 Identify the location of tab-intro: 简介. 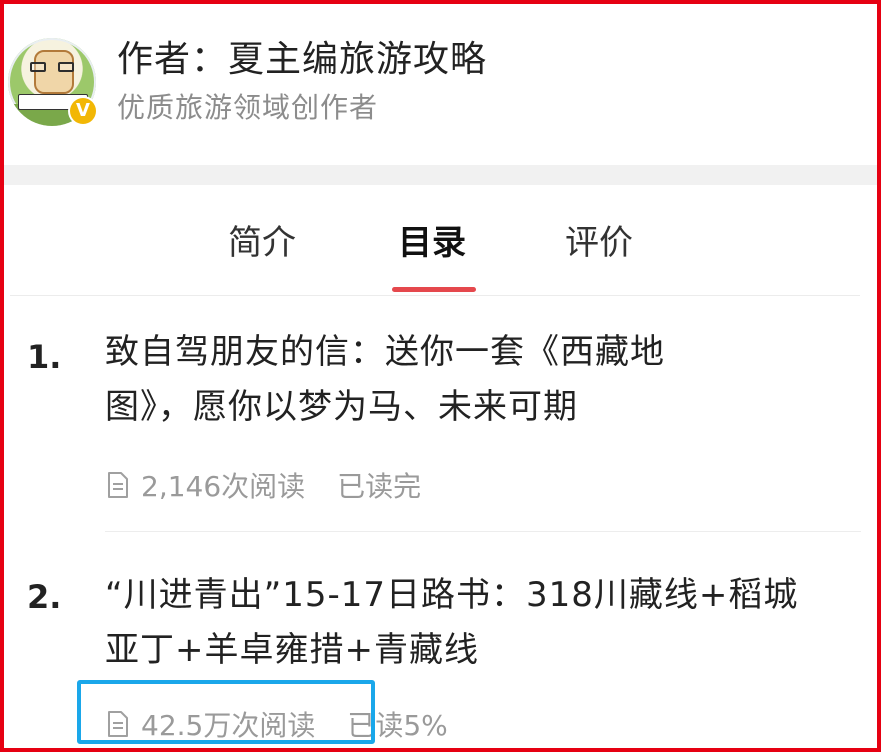
(262, 239).